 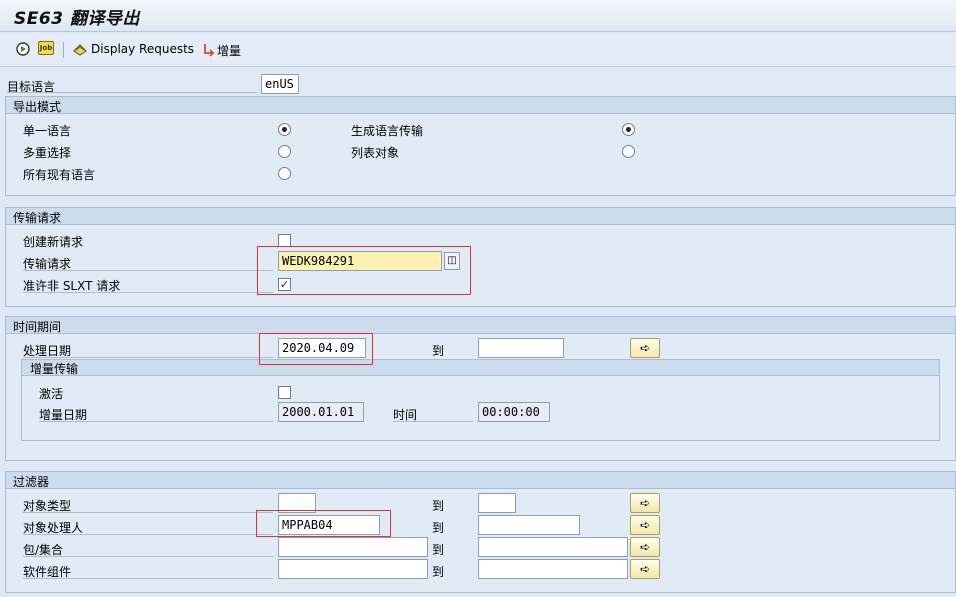 I want to click on incremental-transport-group: 增量传输 激活 增量日期 2000.01.01 时间 00:00:00, so click(x=480, y=400).